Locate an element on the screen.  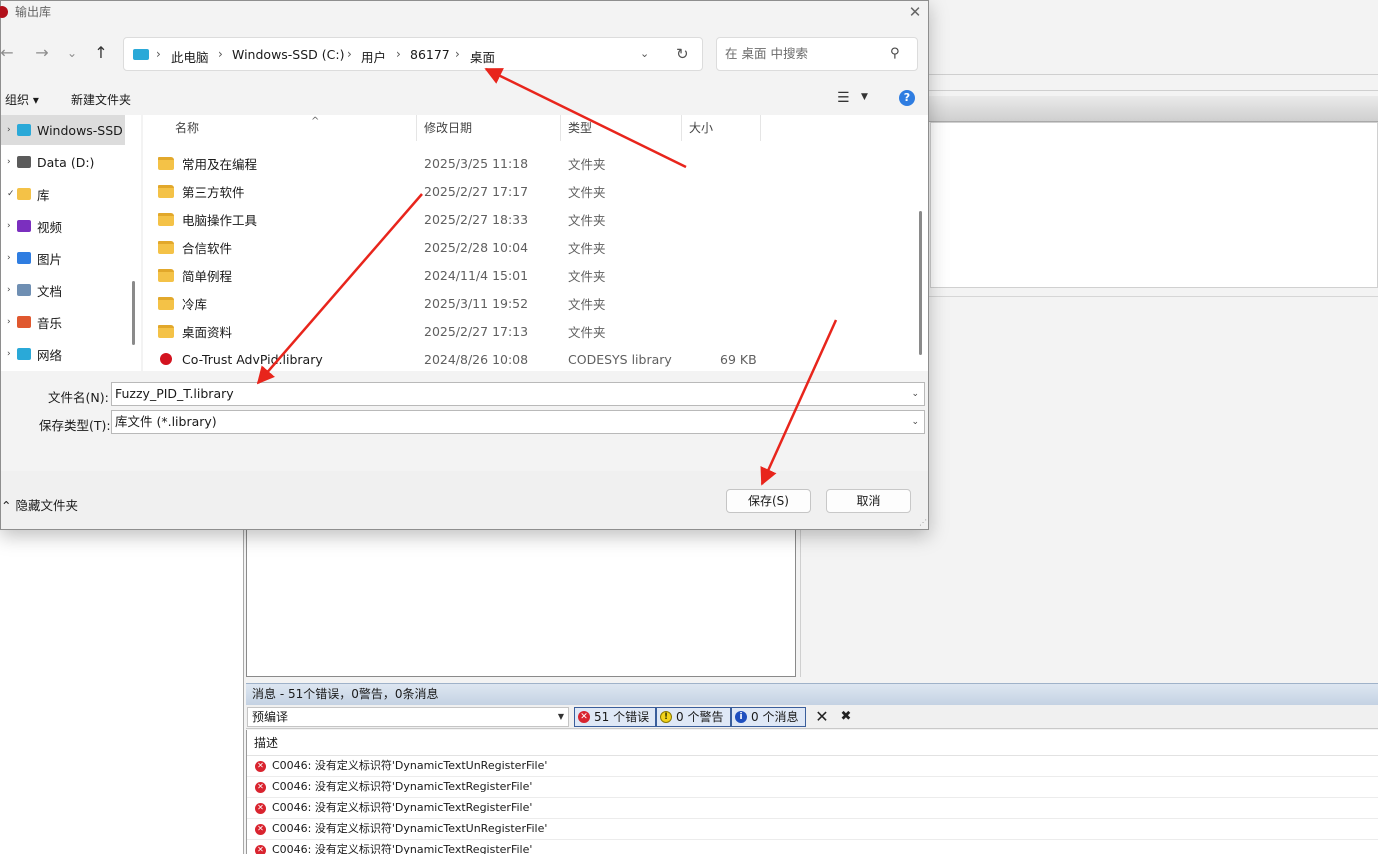
nav-item: › 视频 is located at coordinates (63, 226).